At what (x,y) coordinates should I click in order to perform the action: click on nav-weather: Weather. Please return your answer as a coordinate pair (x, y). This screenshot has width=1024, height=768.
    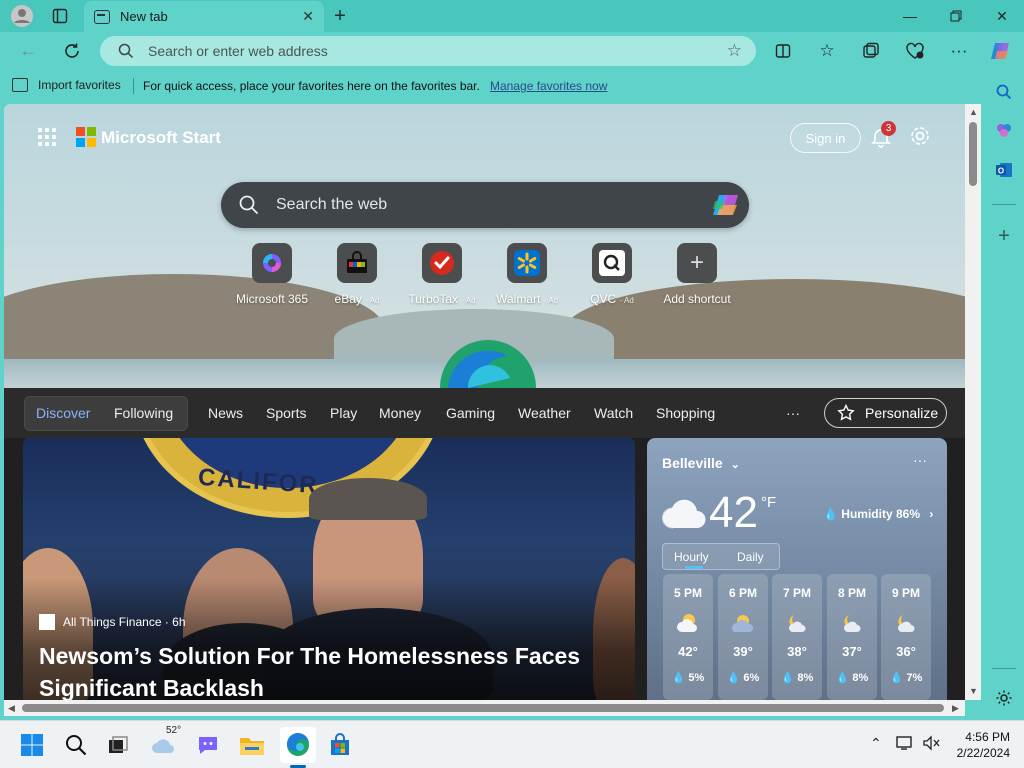
    Looking at the image, I should click on (544, 413).